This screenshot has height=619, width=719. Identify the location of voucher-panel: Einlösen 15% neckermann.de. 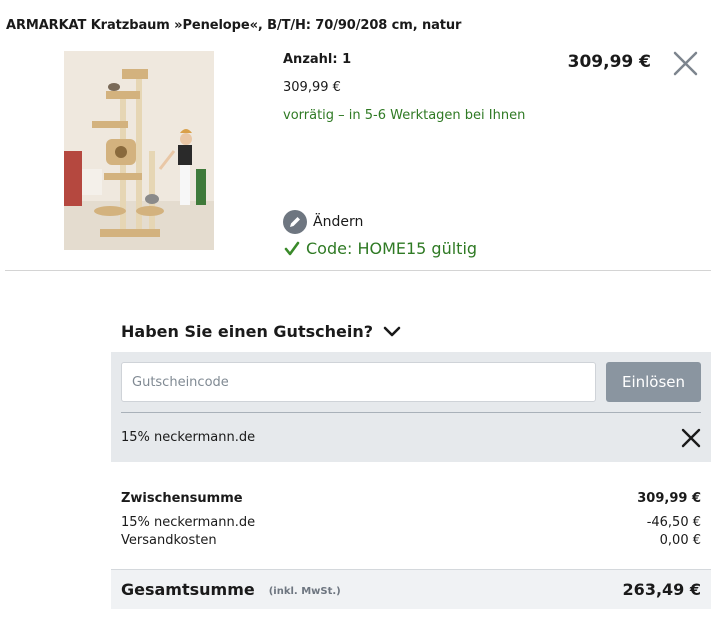
(411, 407).